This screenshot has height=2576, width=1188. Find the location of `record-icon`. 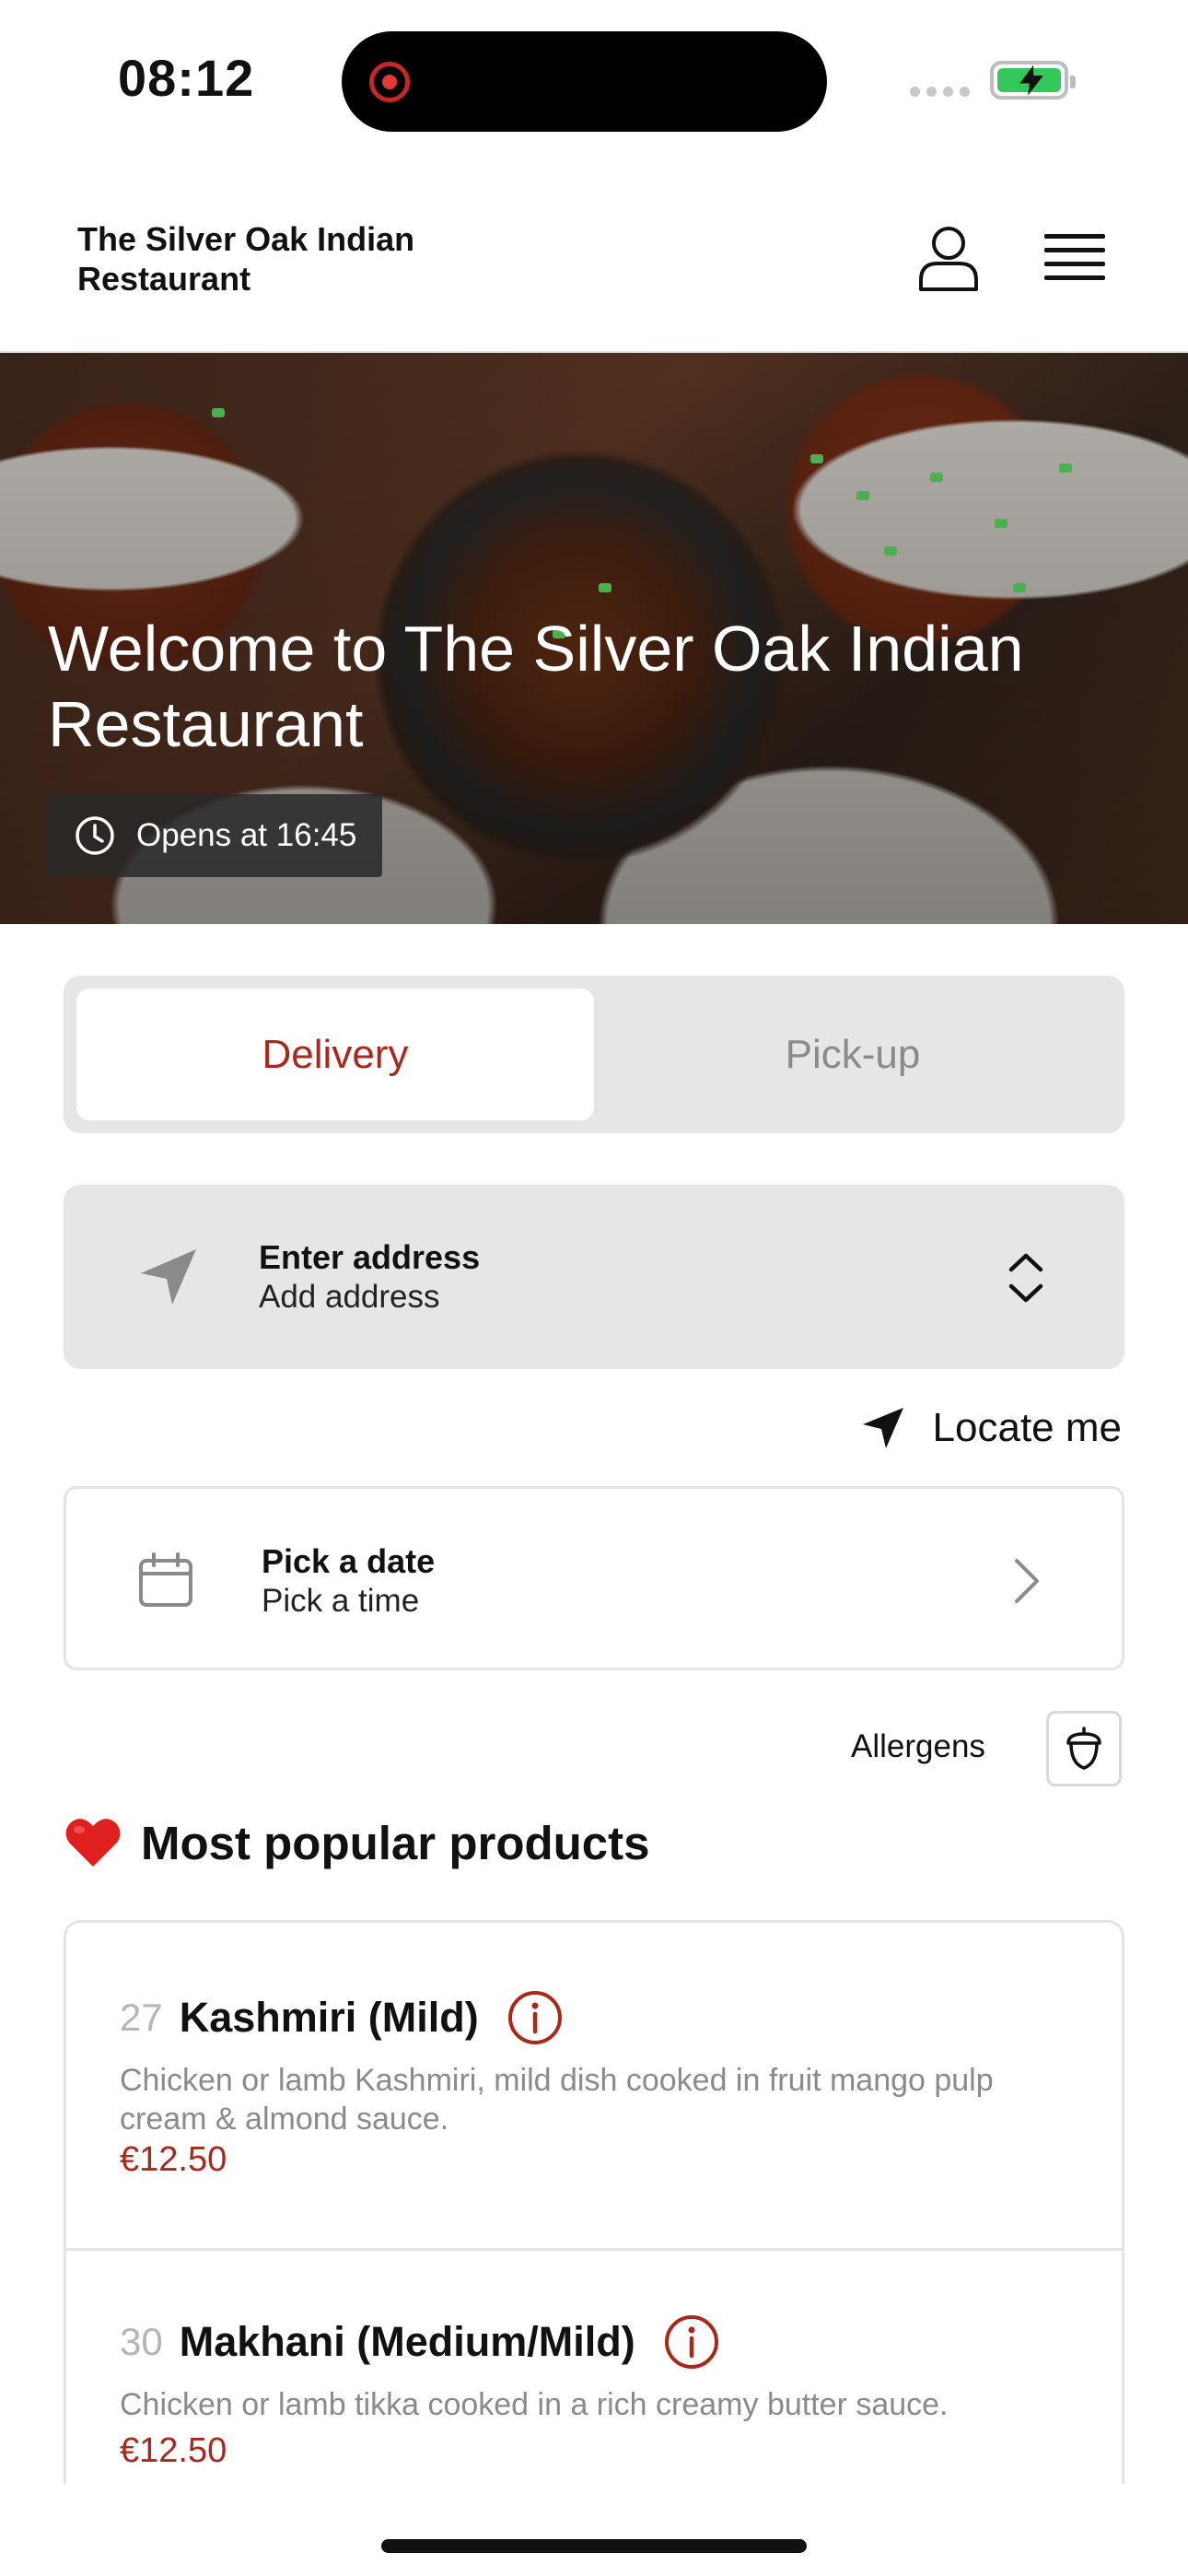

record-icon is located at coordinates (389, 82).